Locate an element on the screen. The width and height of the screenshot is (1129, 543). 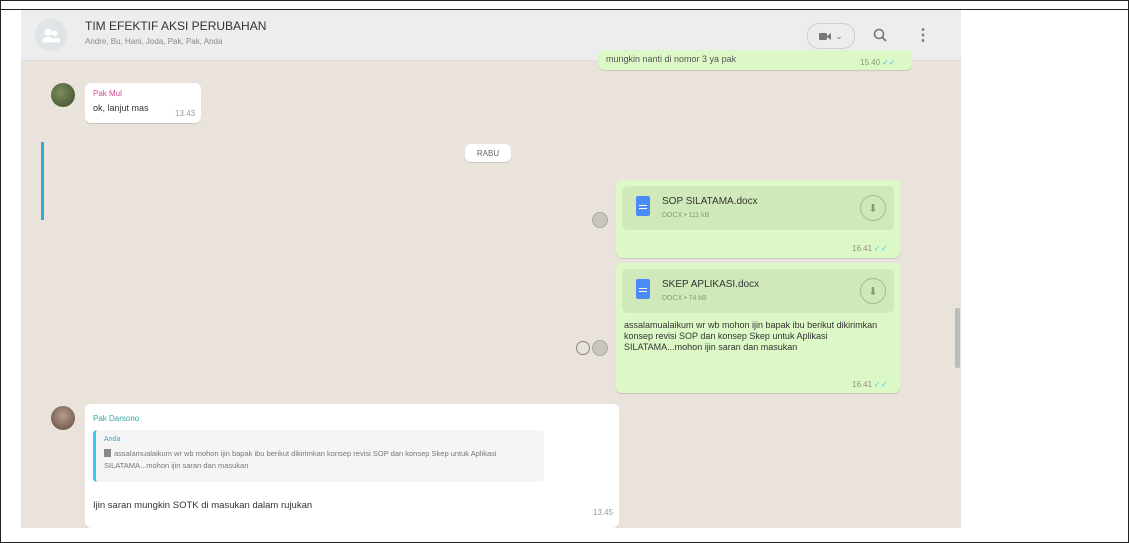
menu-button: ⋮ is located at coordinates (923, 35).